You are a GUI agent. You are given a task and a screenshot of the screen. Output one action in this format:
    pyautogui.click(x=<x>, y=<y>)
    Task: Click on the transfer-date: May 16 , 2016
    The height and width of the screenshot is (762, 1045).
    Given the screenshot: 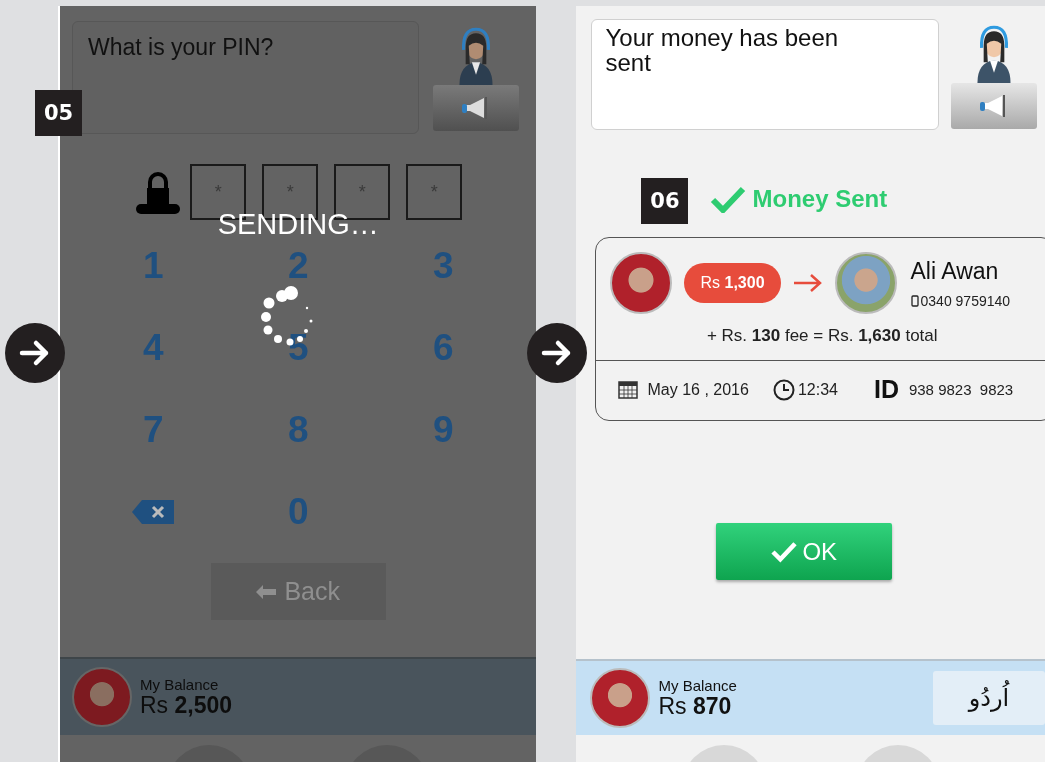 What is the action you would take?
    pyautogui.click(x=698, y=389)
    